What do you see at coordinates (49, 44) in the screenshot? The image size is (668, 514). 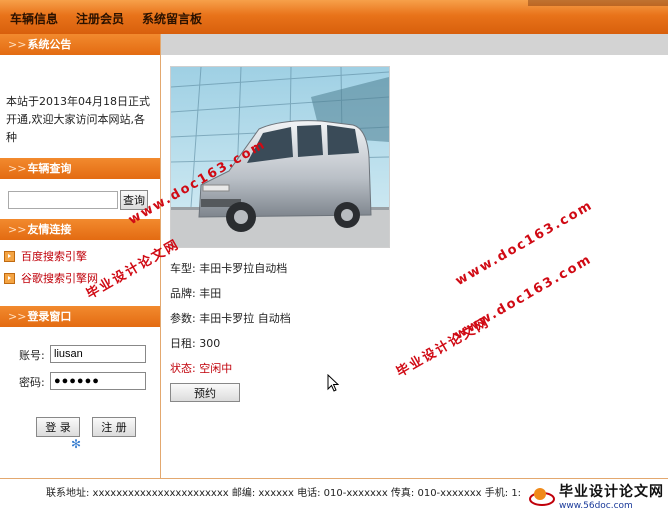 I see `notice-title: 系统公告` at bounding box center [49, 44].